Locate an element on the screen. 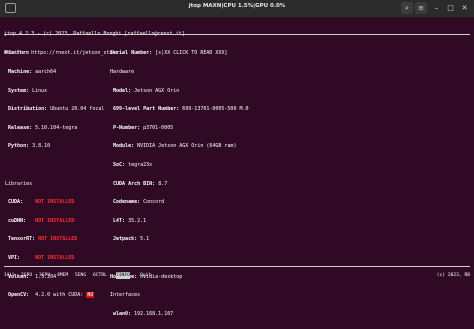 This screenshot has width=474, height=329. header-divider is located at coordinates (237, 34).